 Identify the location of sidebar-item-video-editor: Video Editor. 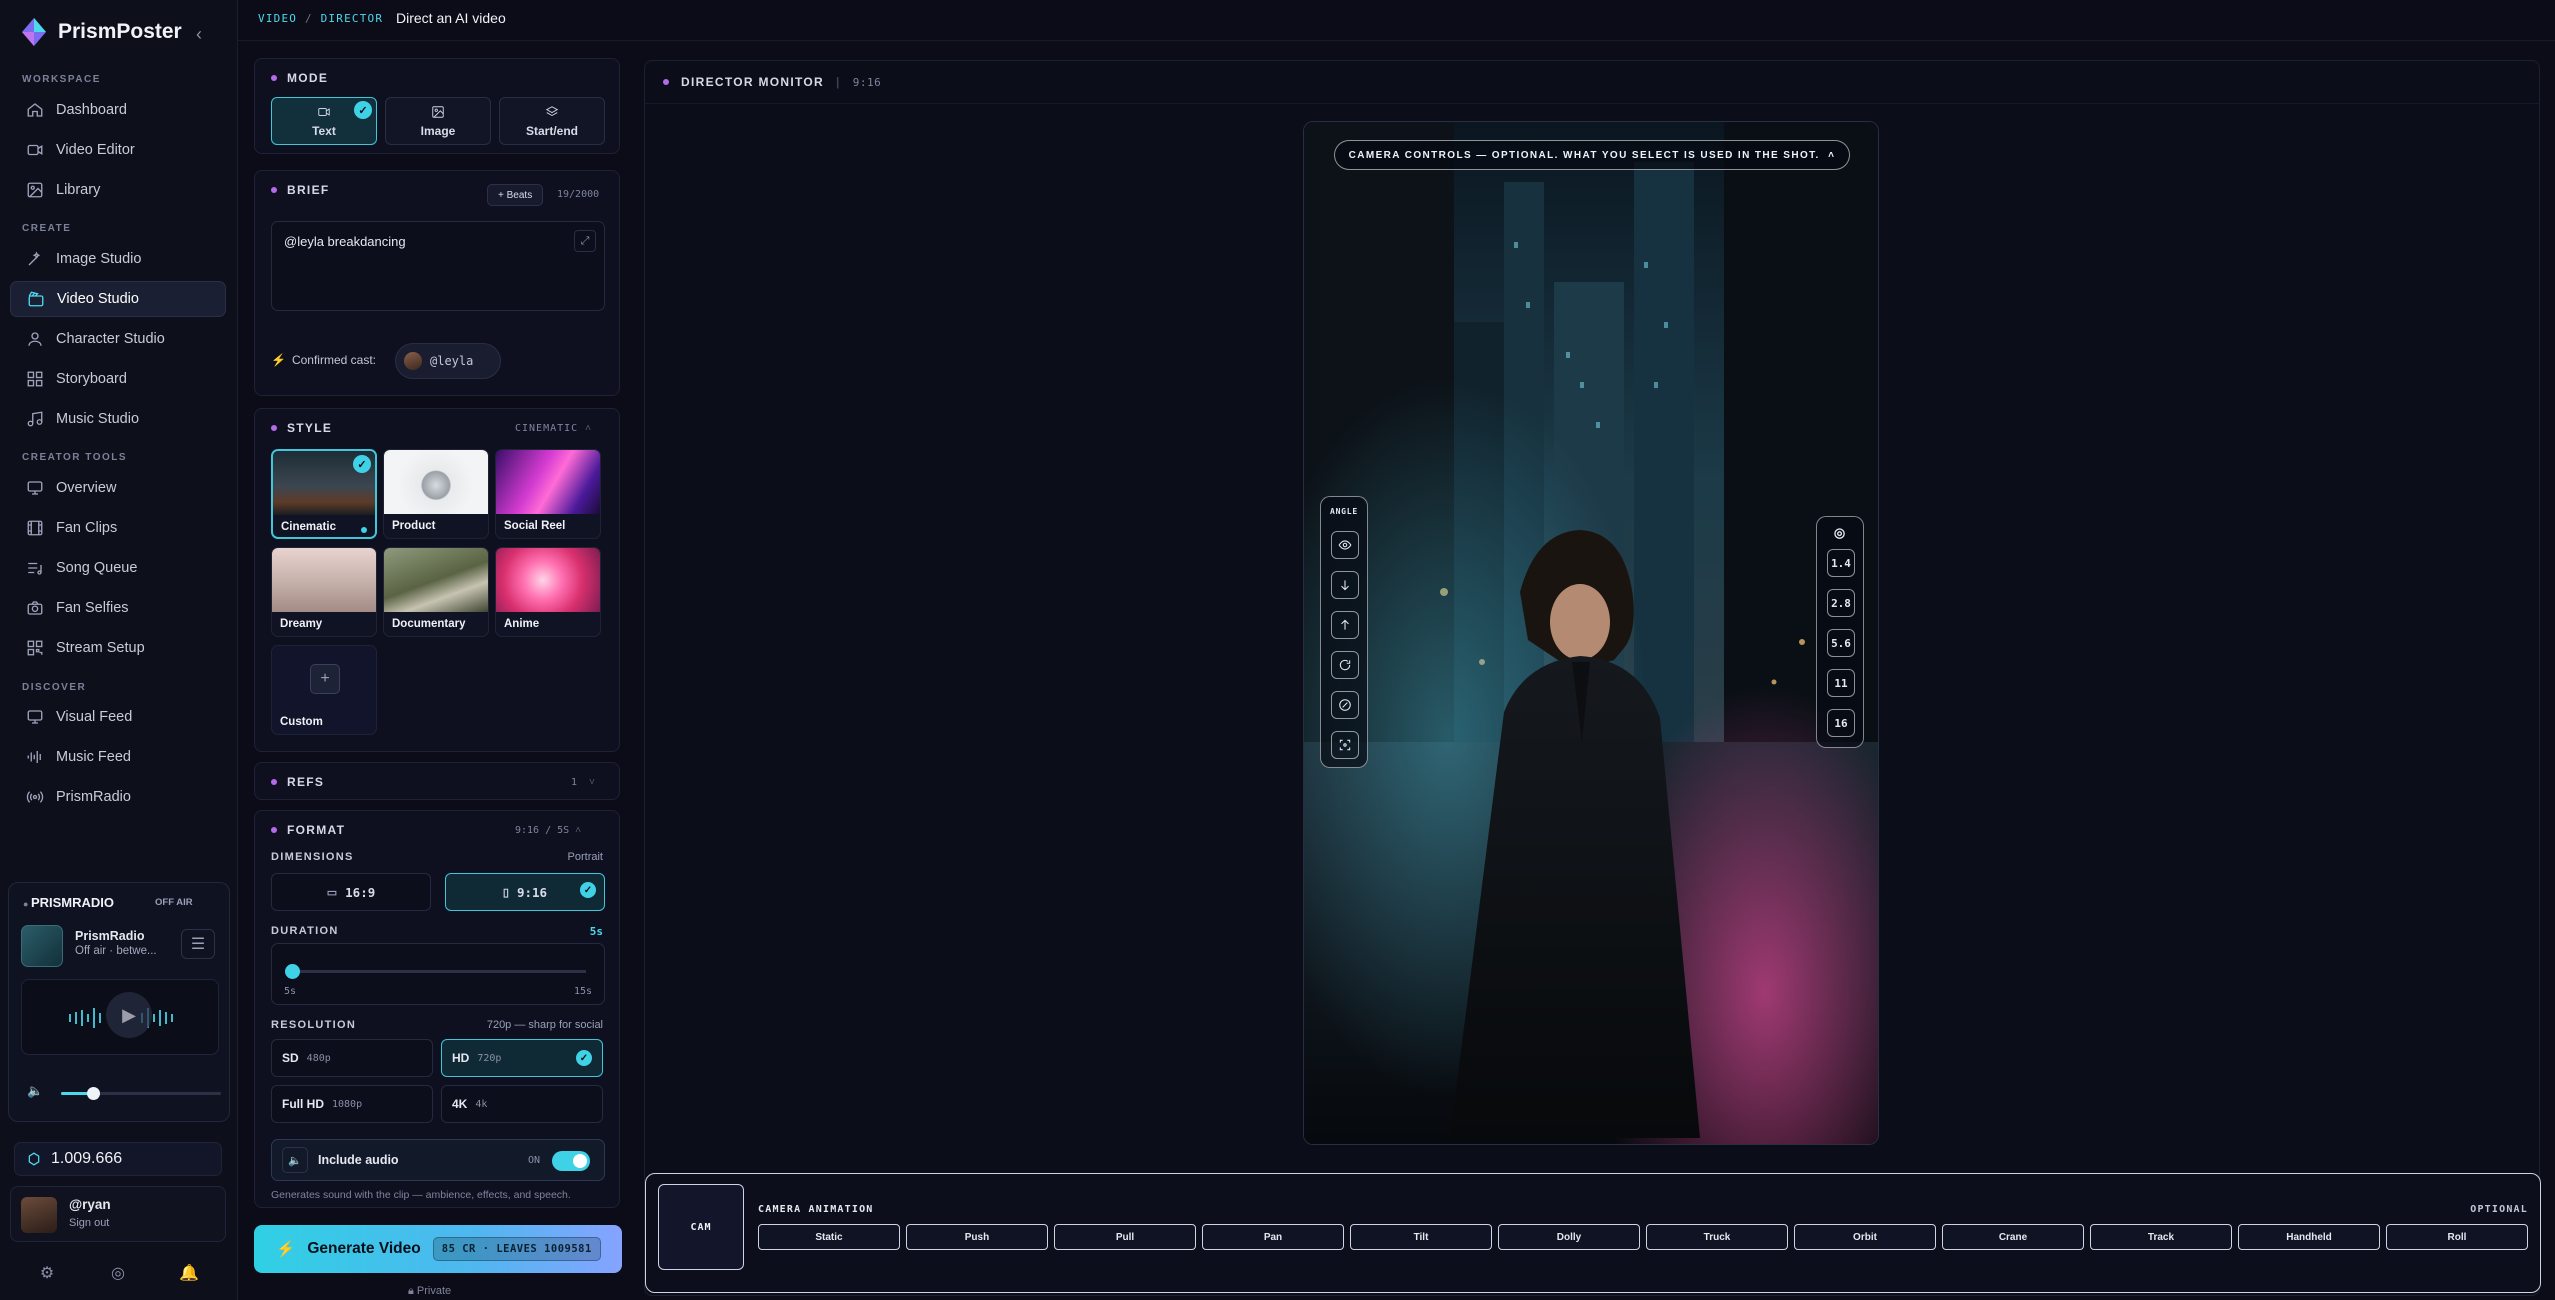
(118, 150).